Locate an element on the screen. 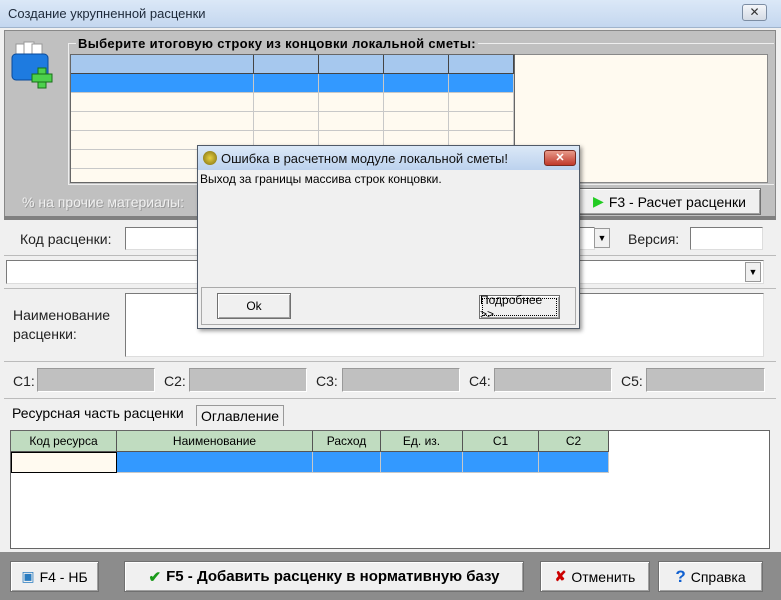 This screenshot has width=781, height=600. tab-resources: Ресурсная часть расценки is located at coordinates (98, 413).